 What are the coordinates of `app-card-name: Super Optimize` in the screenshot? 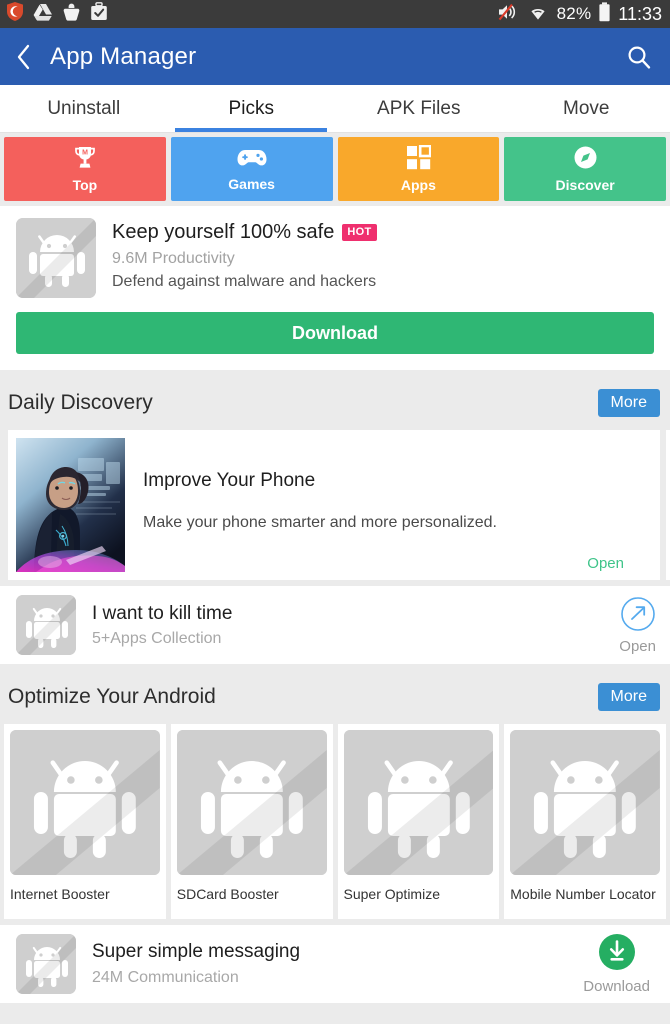 It's located at (391, 894).